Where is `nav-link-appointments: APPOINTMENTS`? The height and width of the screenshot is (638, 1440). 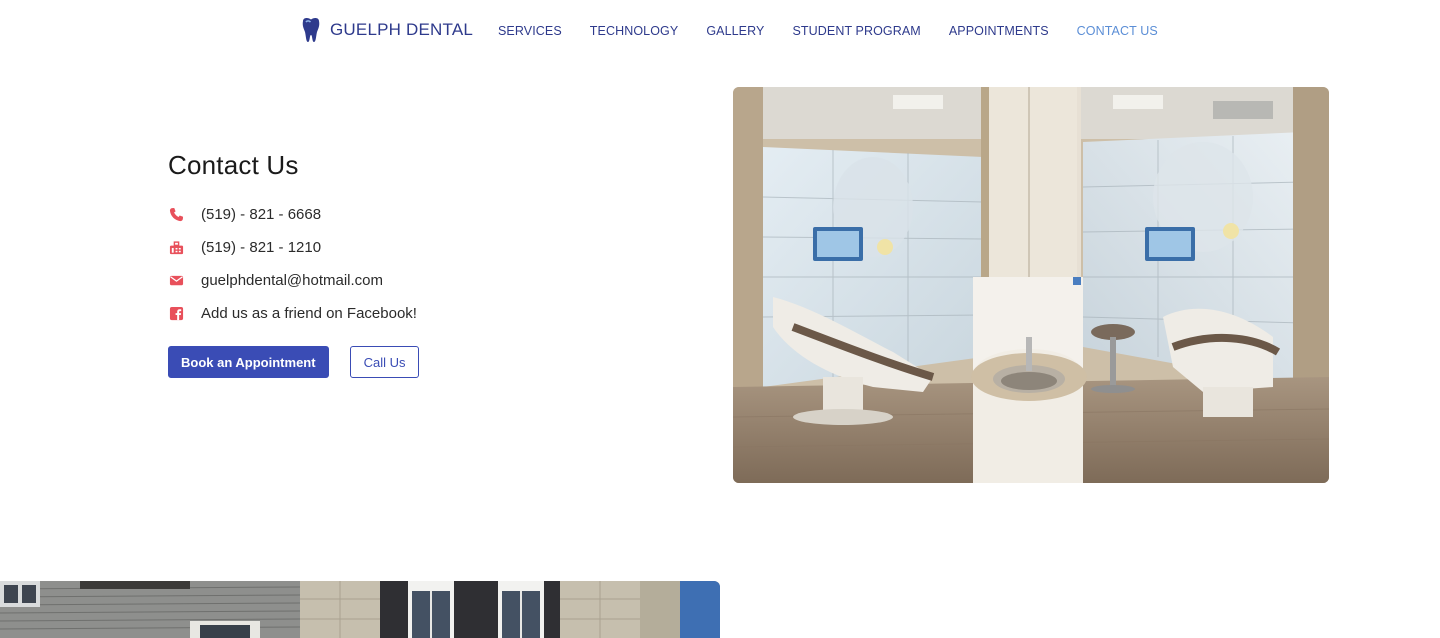 nav-link-appointments: APPOINTMENTS is located at coordinates (999, 31).